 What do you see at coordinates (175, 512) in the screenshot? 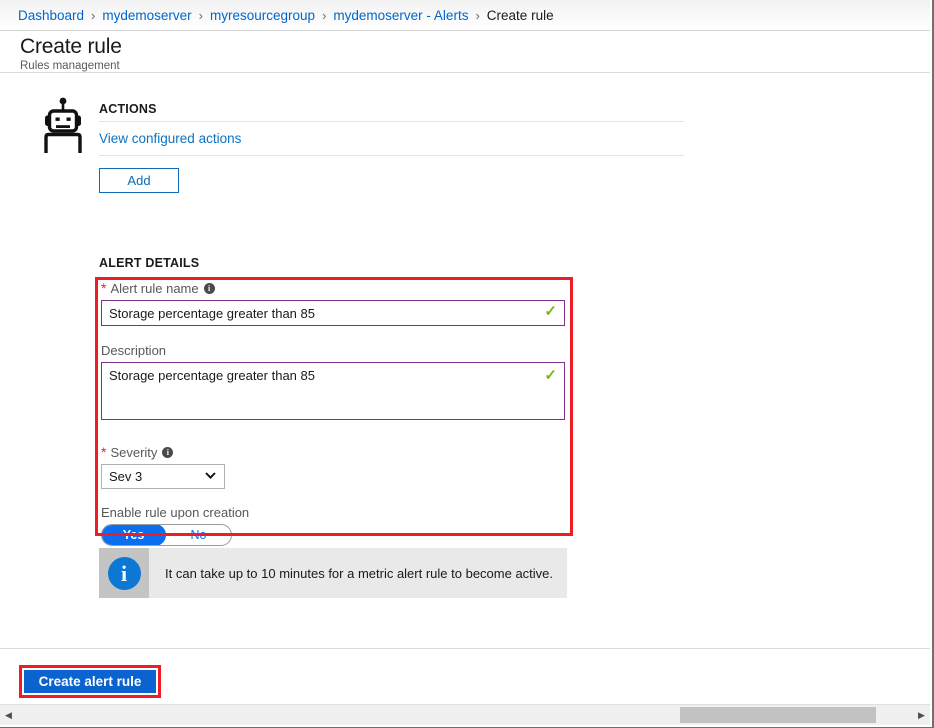
I see `enable-rule-label-text: Enable rule upon creation` at bounding box center [175, 512].